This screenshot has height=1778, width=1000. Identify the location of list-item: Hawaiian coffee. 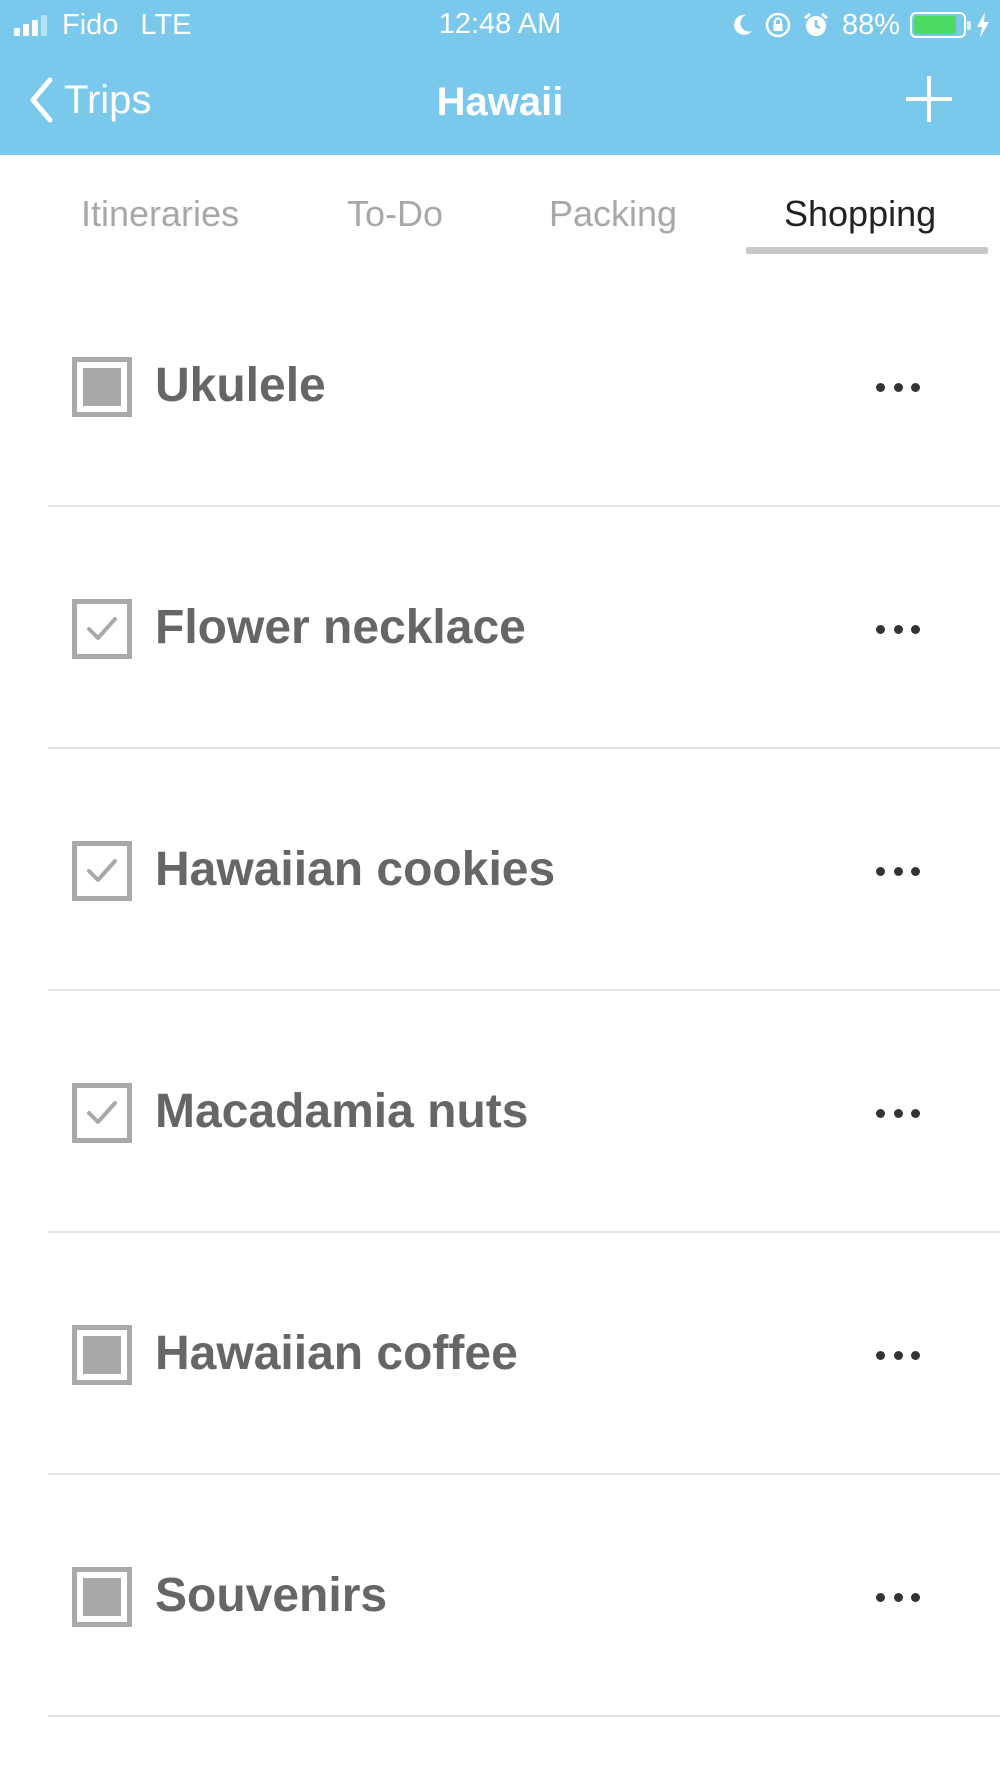
(500, 1354).